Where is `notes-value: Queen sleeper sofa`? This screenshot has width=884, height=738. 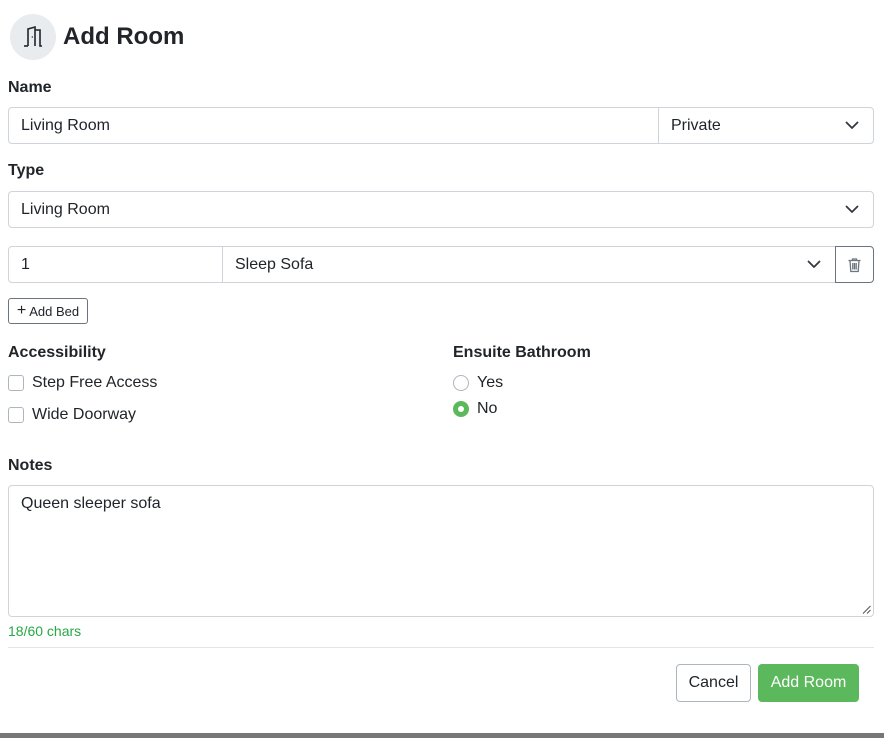 notes-value: Queen sleeper sofa is located at coordinates (91, 503).